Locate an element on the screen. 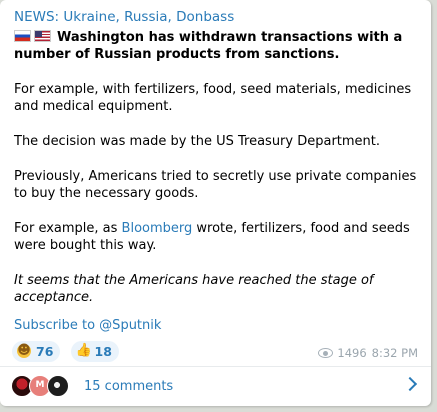  message-time: 8:32 PM is located at coordinates (394, 353).